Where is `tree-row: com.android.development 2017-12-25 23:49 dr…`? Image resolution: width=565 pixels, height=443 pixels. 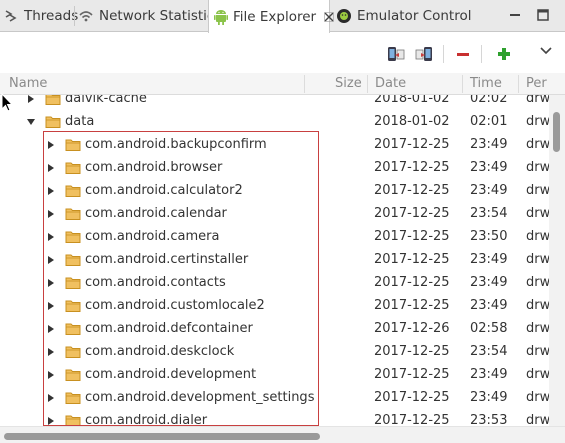
tree-row: com.android.development 2017-12-25 23:49 dr… is located at coordinates (275, 375).